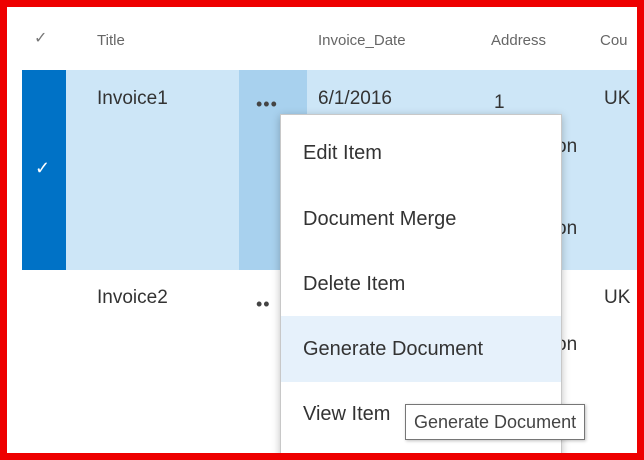 The width and height of the screenshot is (644, 460). I want to click on more-options-icon: ••, so click(263, 304).